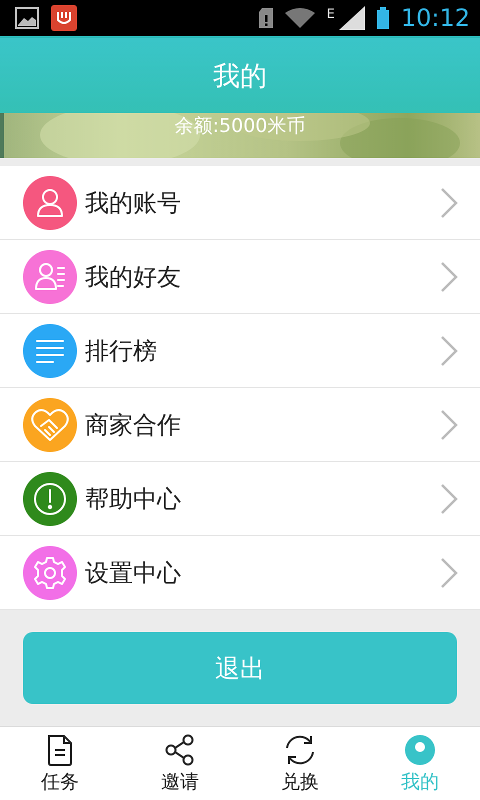  I want to click on menu-label: 设置中心, so click(133, 573).